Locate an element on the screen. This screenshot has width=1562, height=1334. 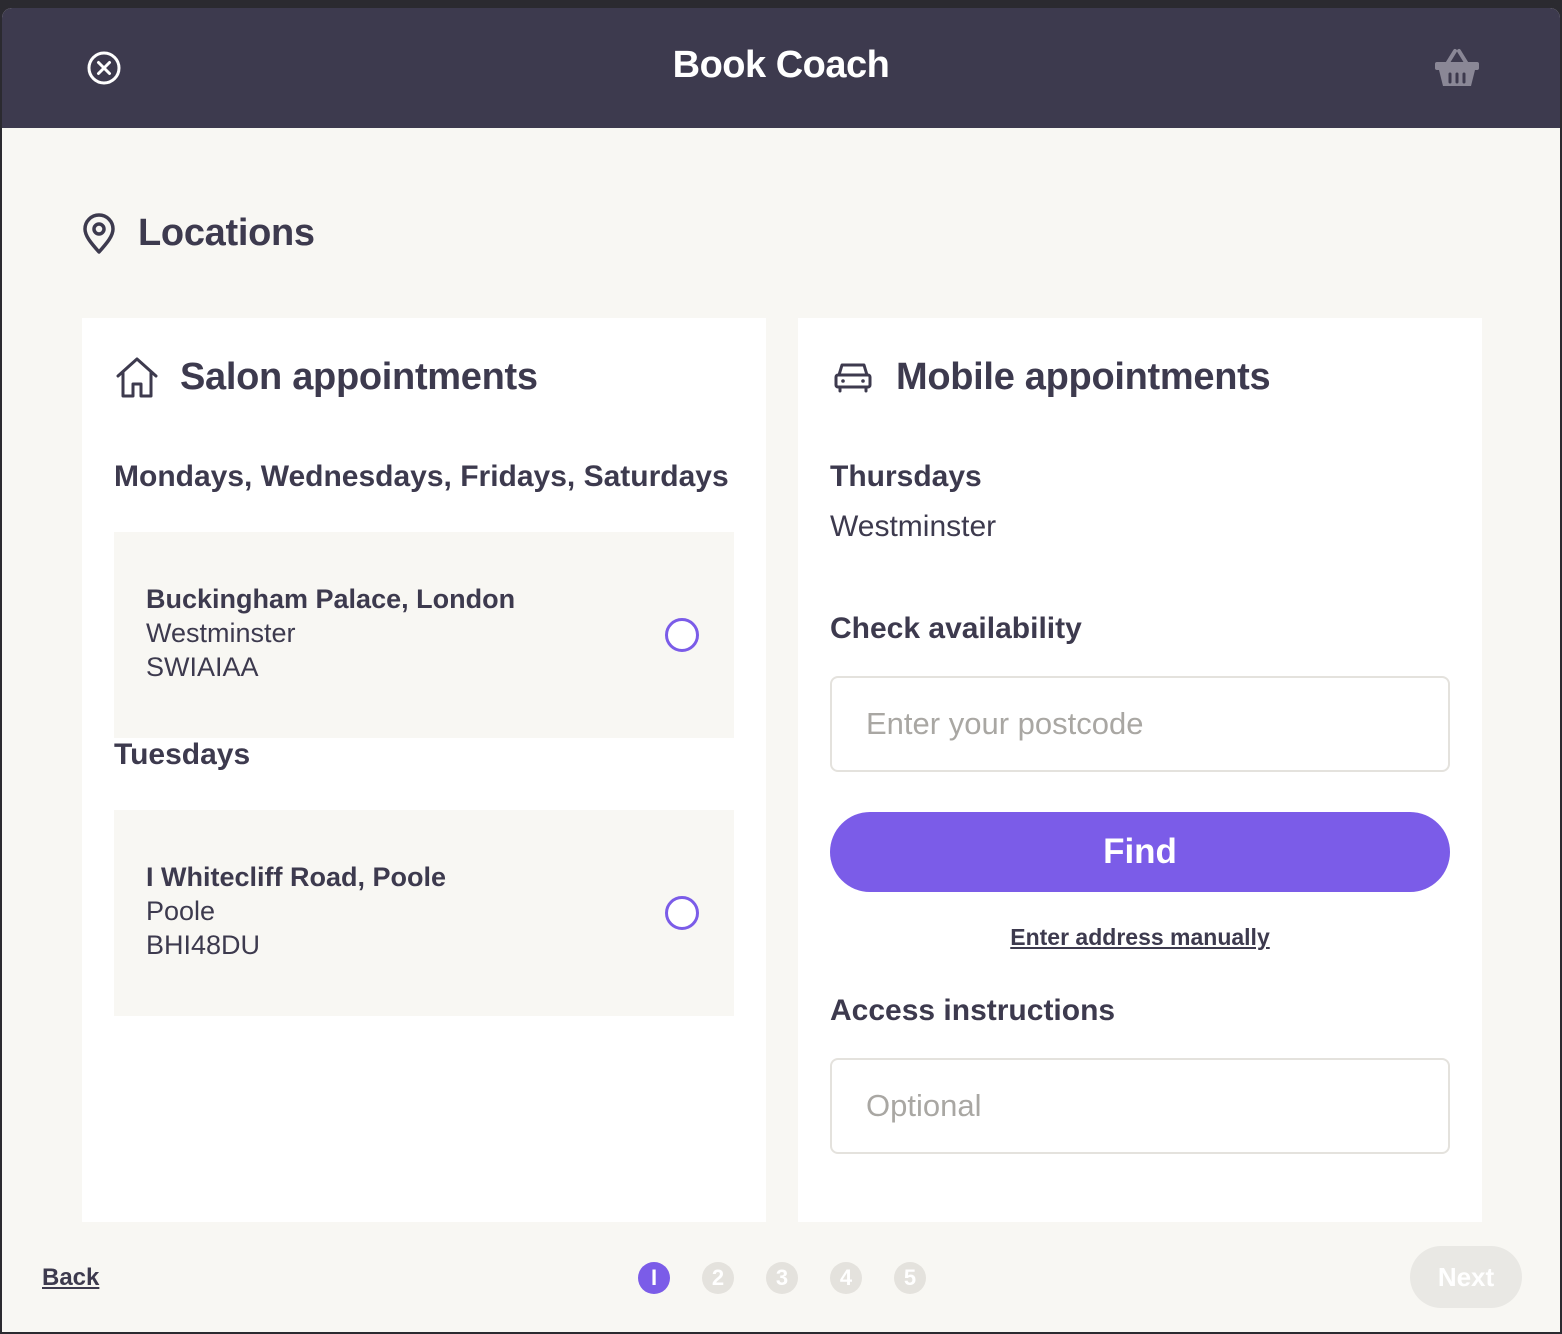
next-button: Next is located at coordinates (1466, 1277).